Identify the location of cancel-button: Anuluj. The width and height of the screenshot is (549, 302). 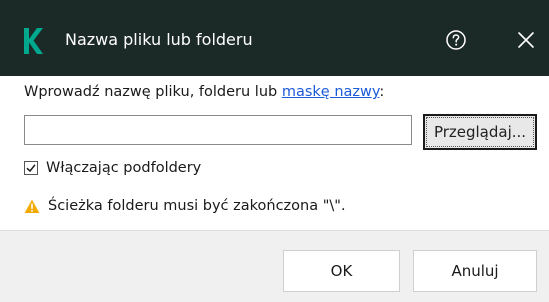
(475, 271).